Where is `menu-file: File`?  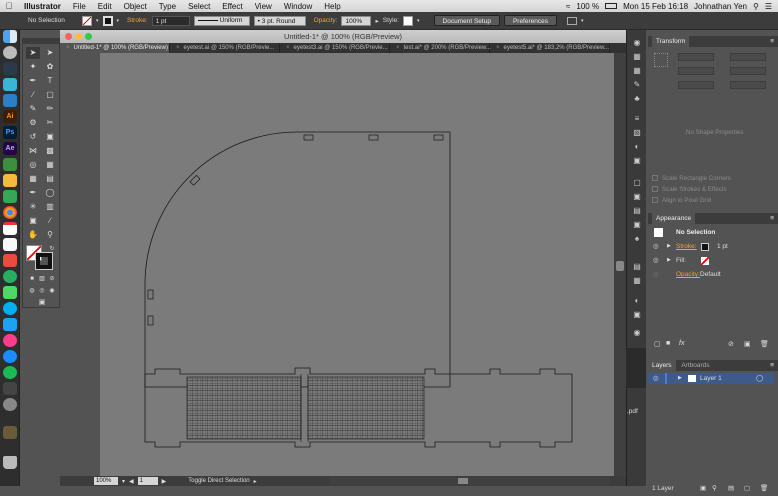 menu-file: File is located at coordinates (79, 6).